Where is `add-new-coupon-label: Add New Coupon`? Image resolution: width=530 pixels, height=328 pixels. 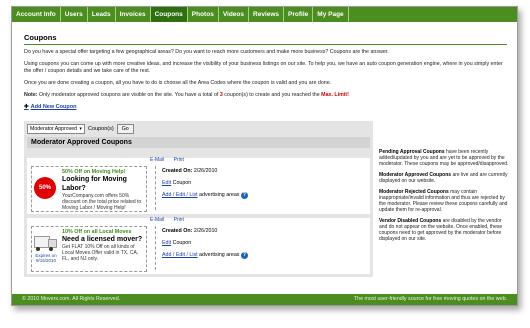 add-new-coupon-label: Add New Coupon is located at coordinates (53, 107).